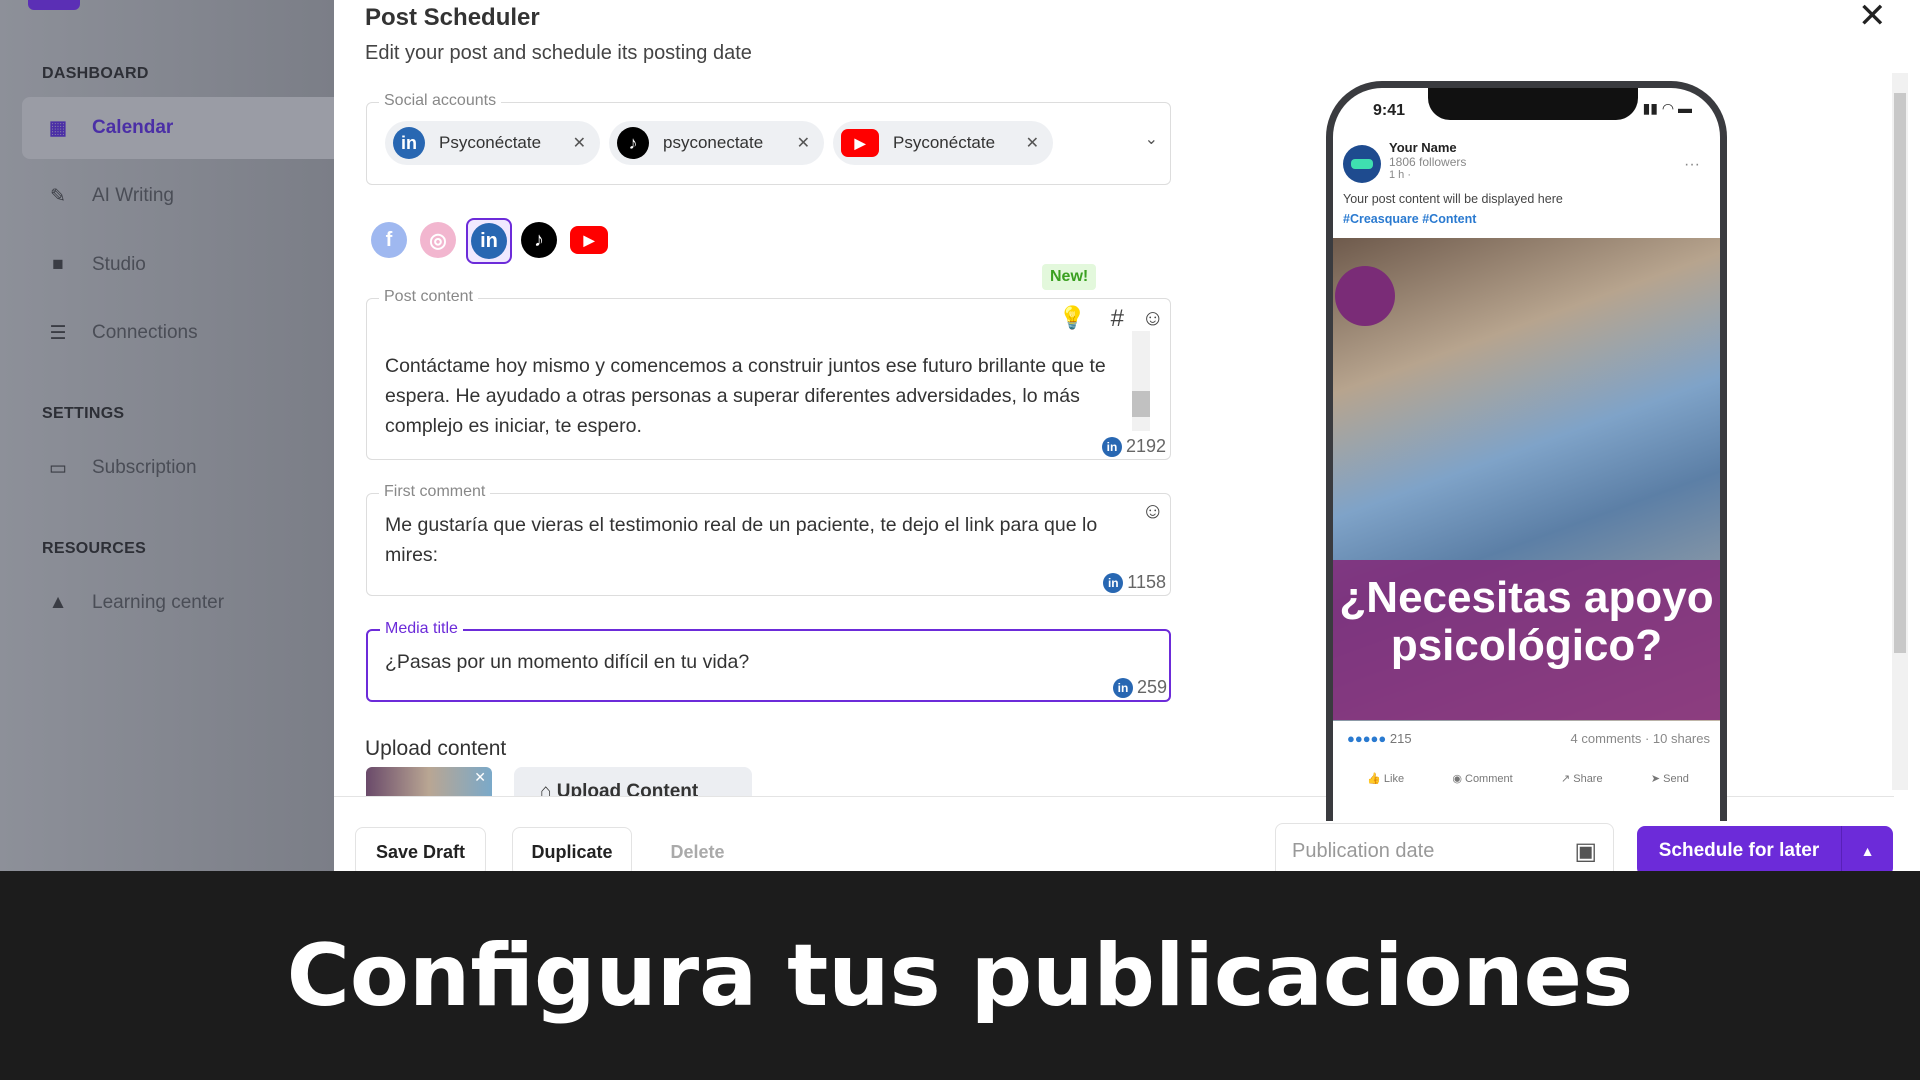  What do you see at coordinates (420, 852) in the screenshot?
I see `save-draft-button: Save Draft` at bounding box center [420, 852].